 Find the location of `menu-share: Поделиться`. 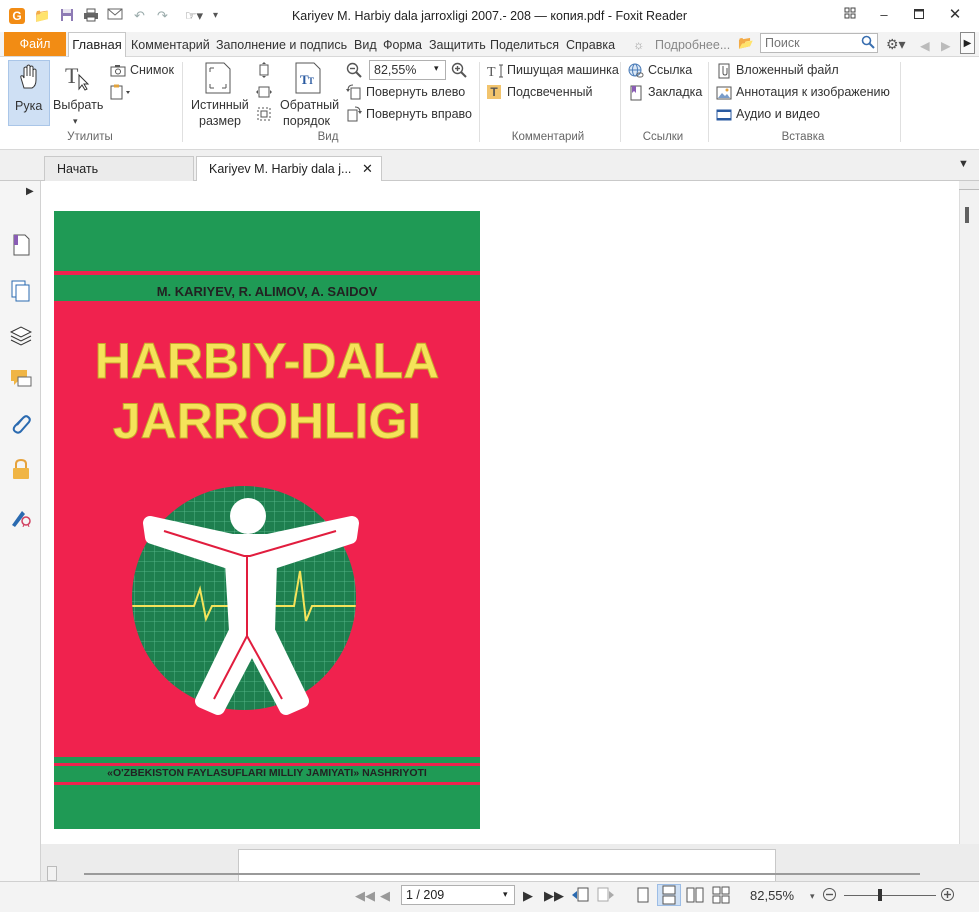

menu-share: Поделиться is located at coordinates (524, 45).